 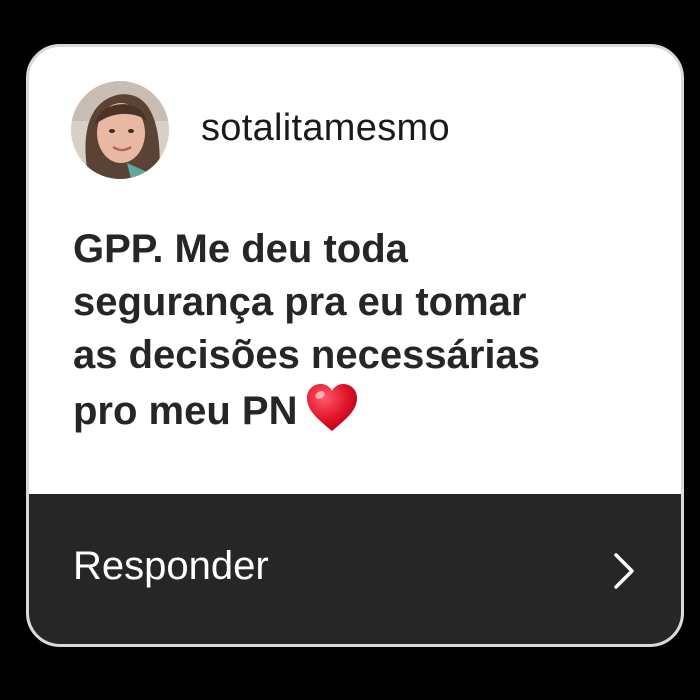 I want to click on heart-icon, so click(x=332, y=415).